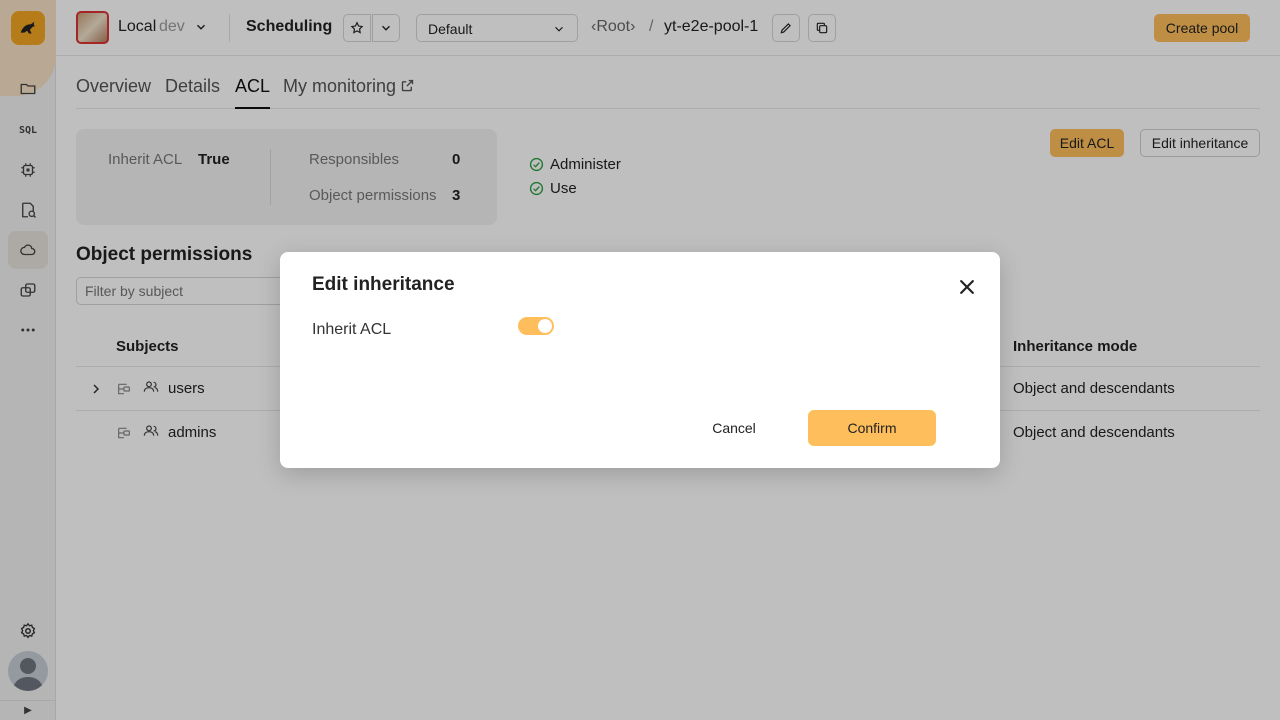 This screenshot has height=720, width=1280. Describe the element at coordinates (352, 329) in the screenshot. I see `inherit-acl-field-label: Inherit ACL` at that location.